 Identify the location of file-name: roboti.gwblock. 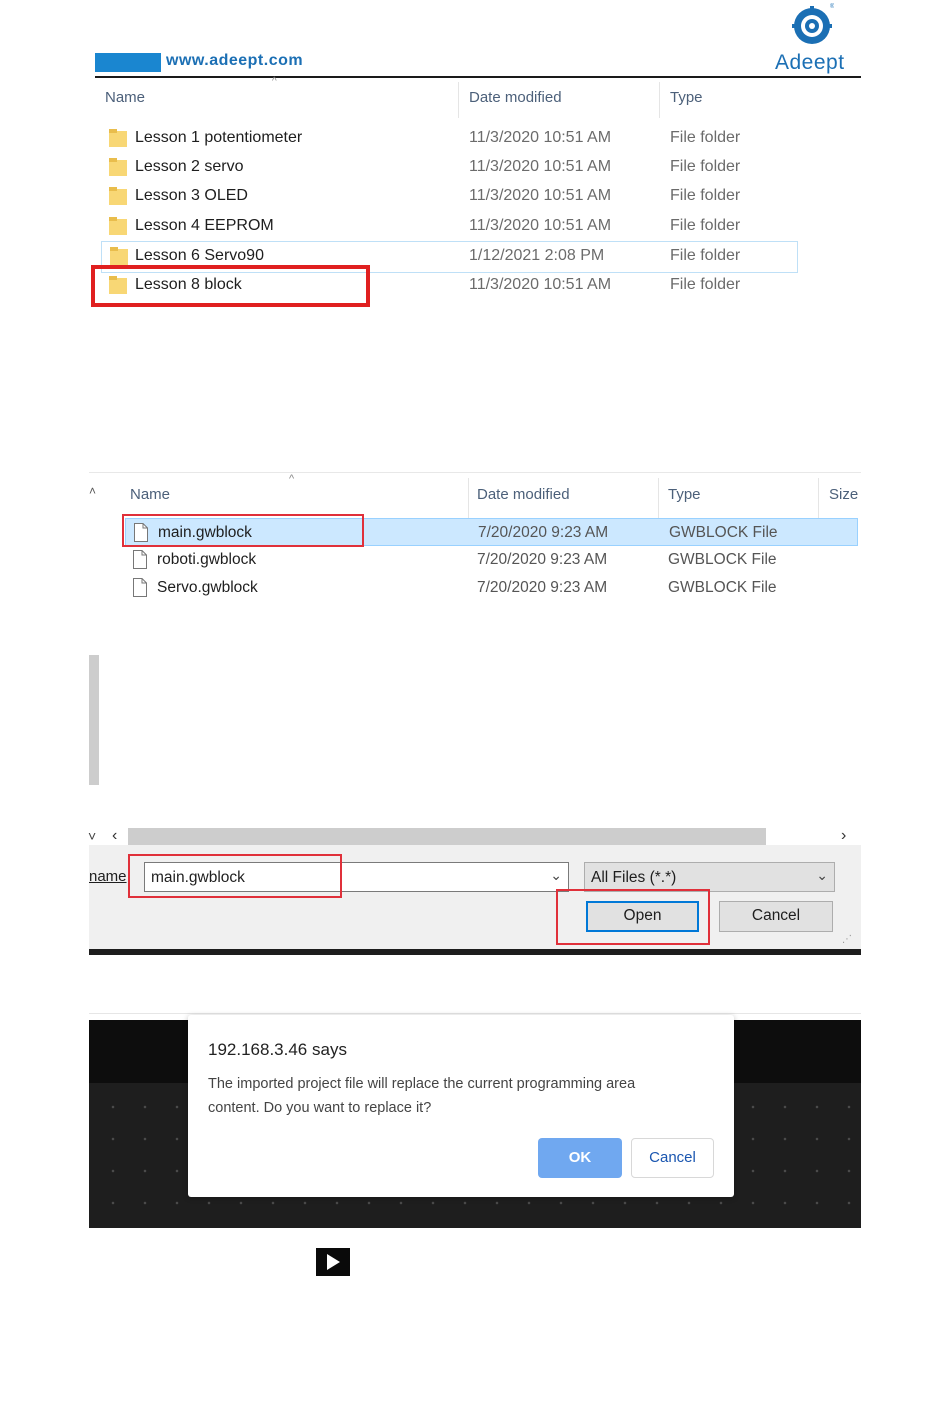
(207, 559).